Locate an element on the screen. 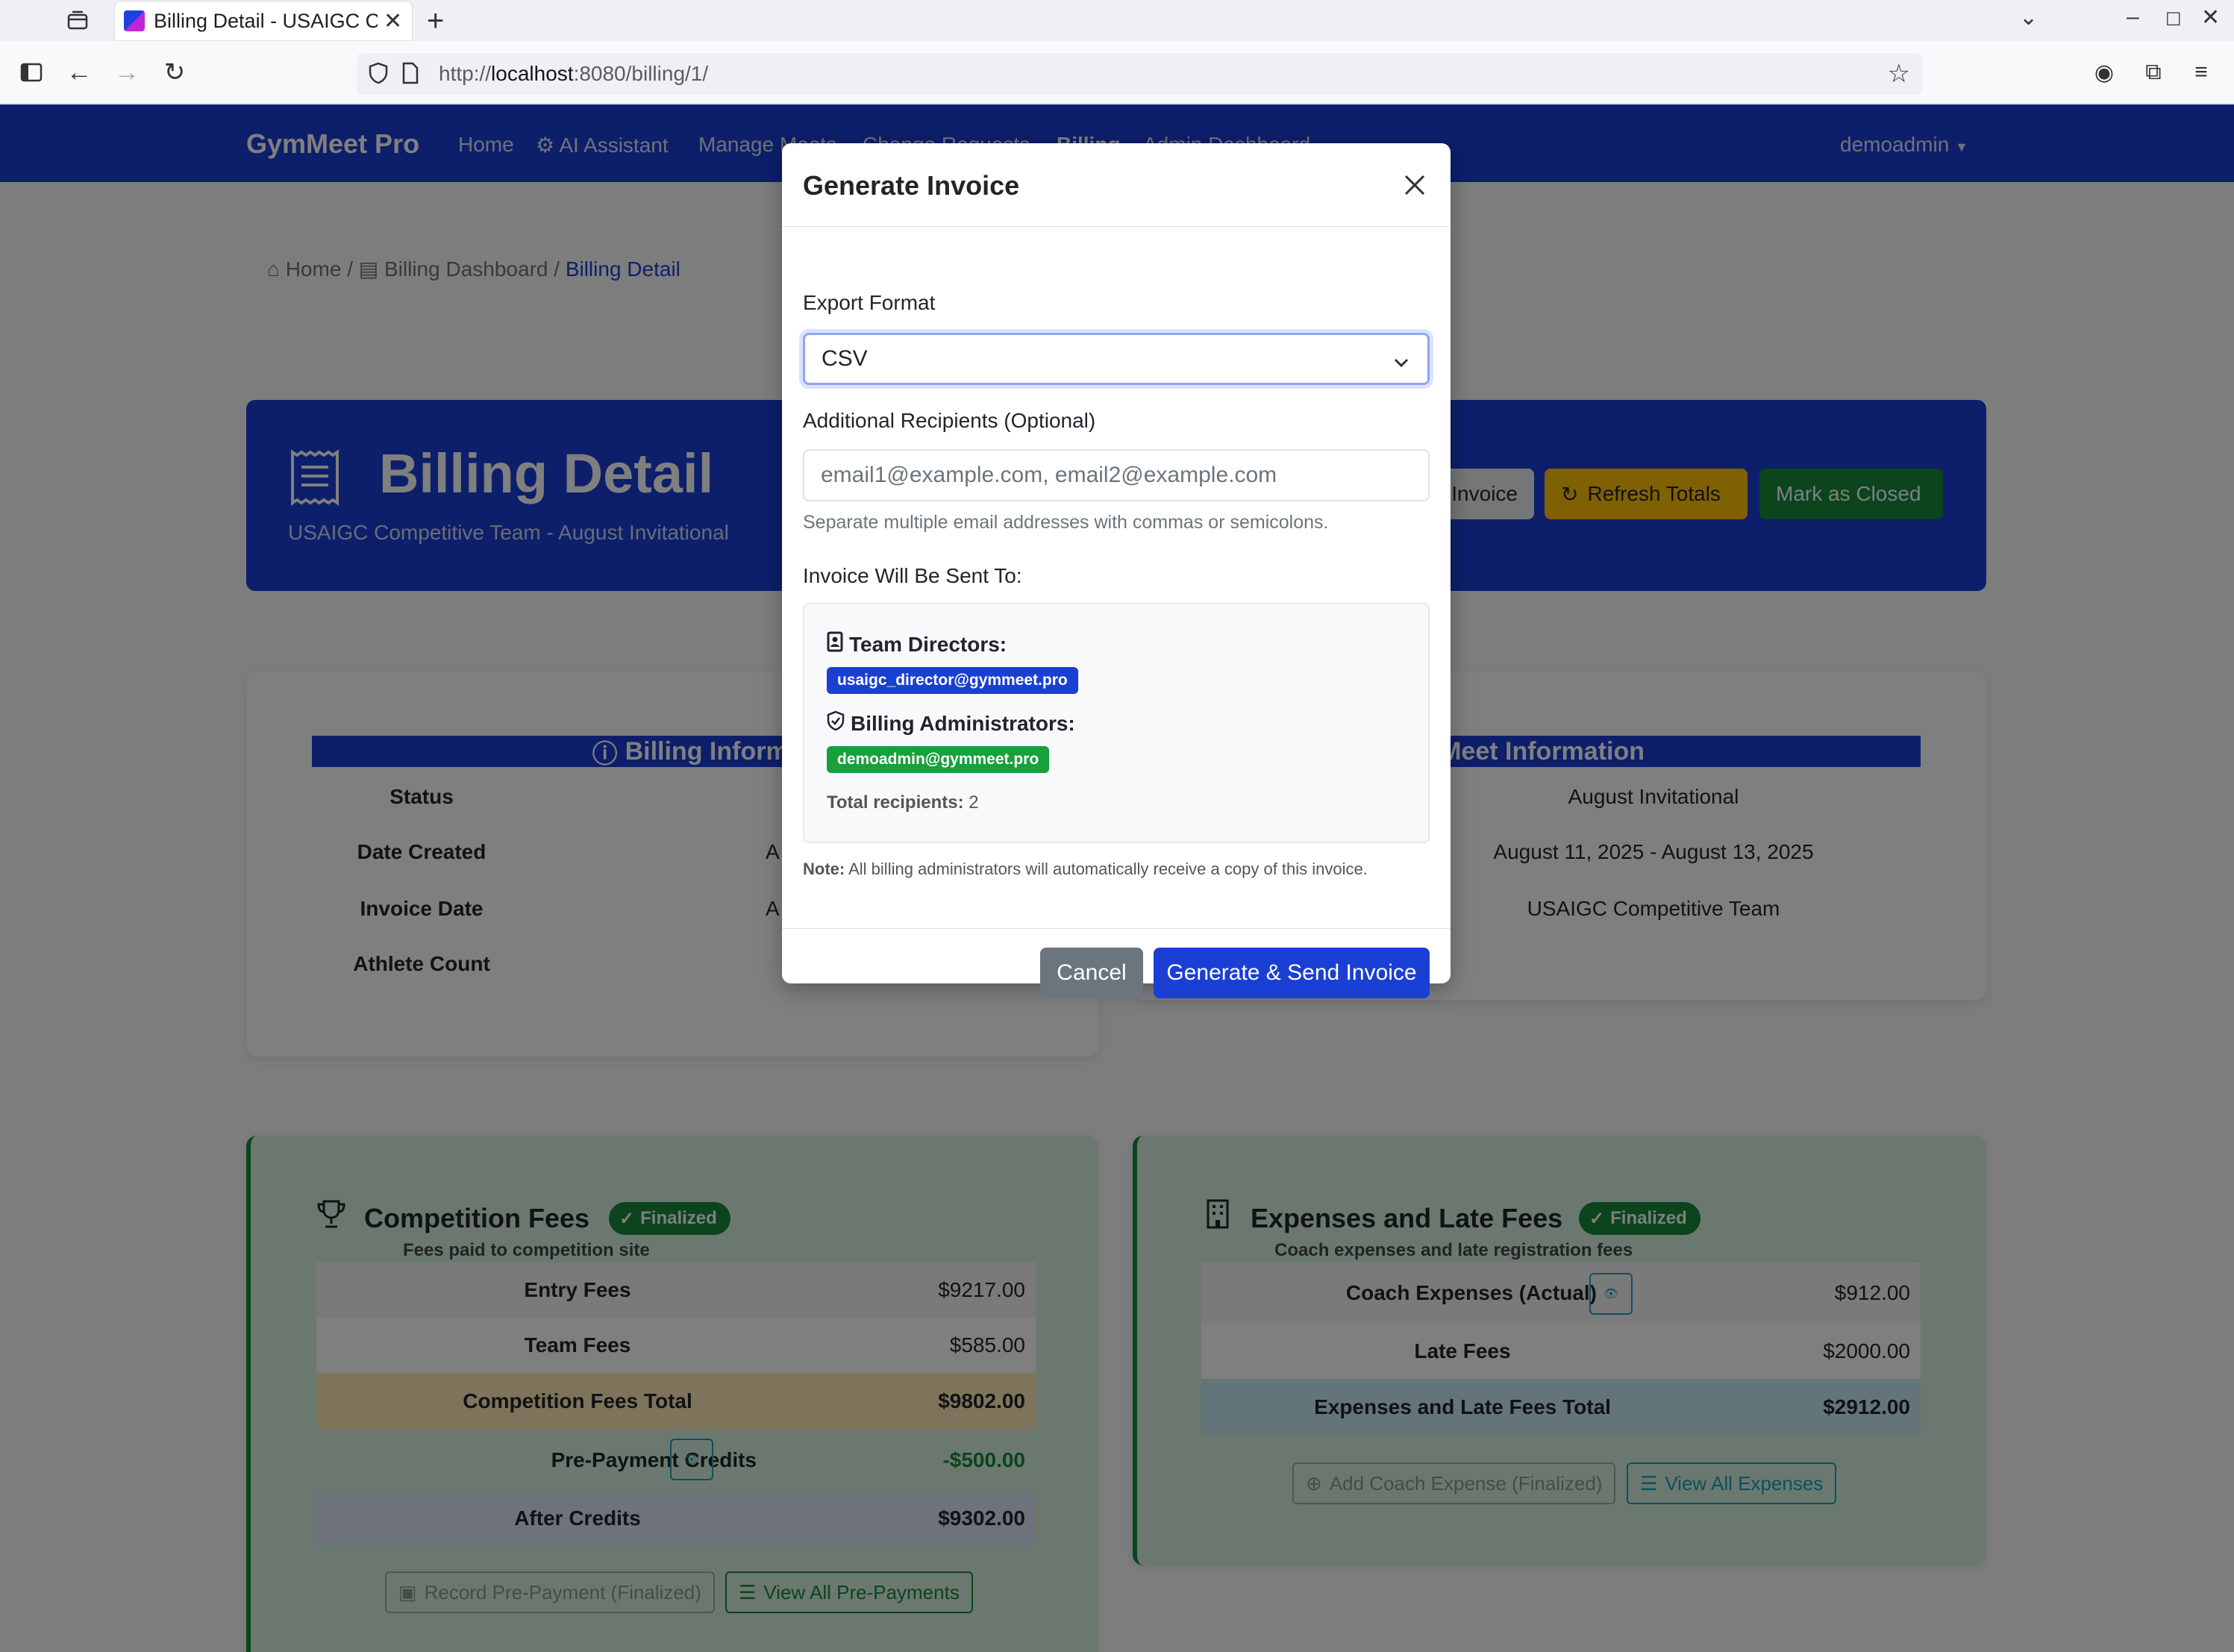  shield-check-icon is located at coordinates (836, 723).